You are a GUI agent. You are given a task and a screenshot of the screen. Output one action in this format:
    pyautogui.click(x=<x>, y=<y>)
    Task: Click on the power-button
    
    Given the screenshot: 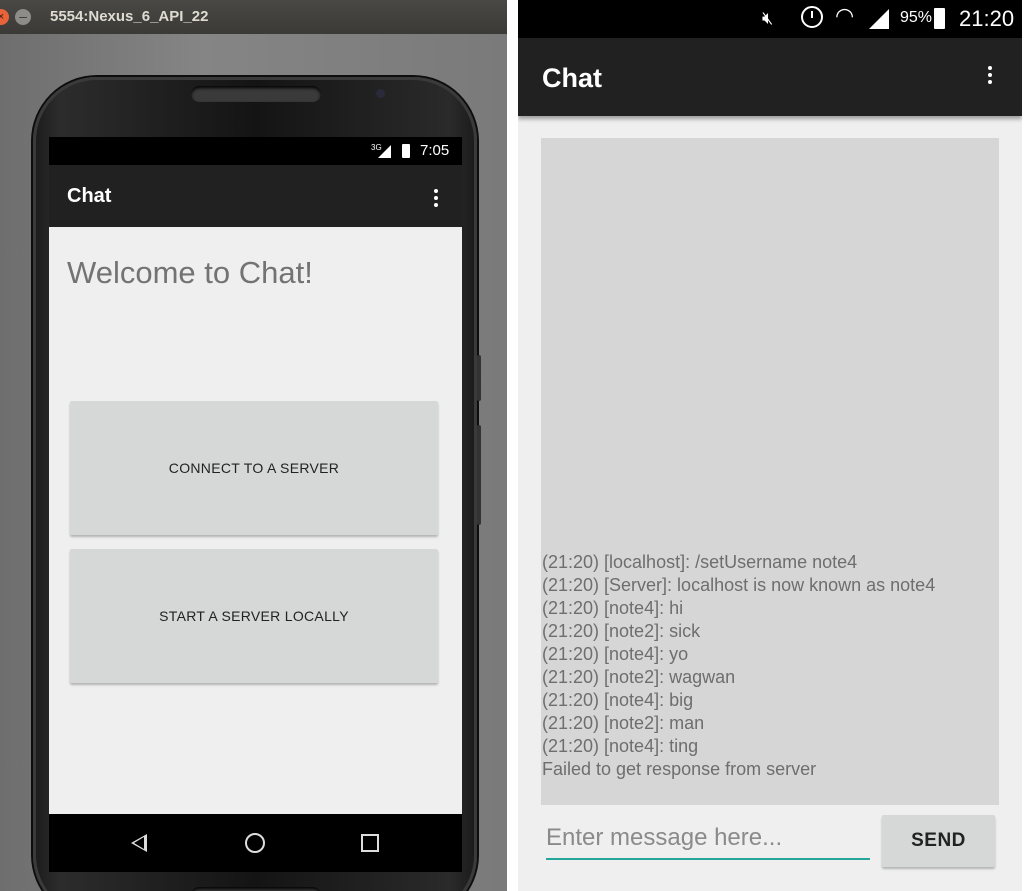 What is the action you would take?
    pyautogui.click(x=479, y=378)
    